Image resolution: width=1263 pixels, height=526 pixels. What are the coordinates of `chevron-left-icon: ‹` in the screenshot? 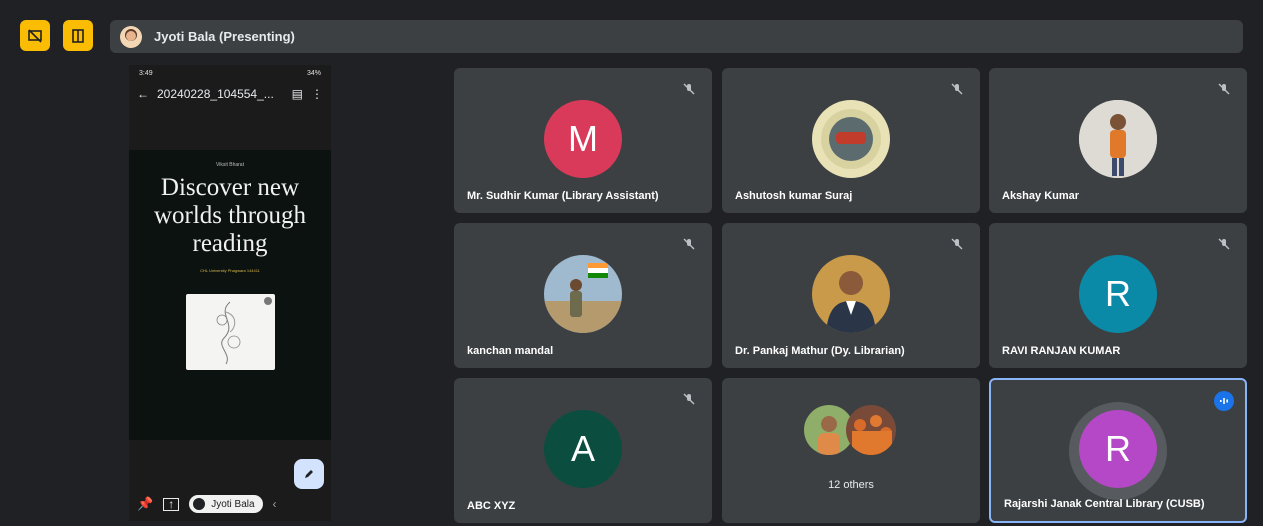 It's located at (275, 504).